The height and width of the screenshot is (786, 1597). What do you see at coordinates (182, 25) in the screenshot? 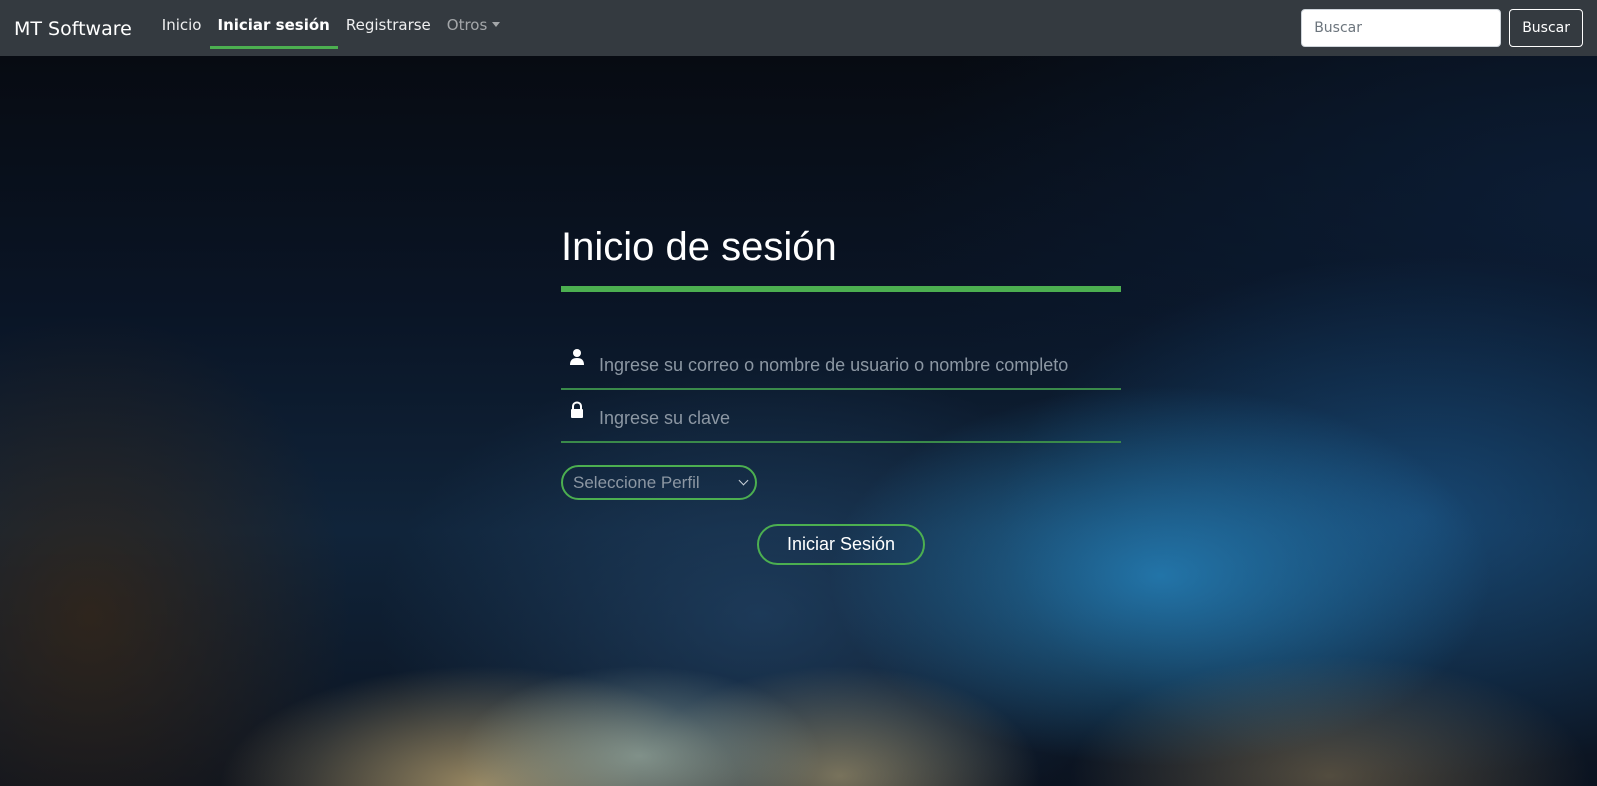
I see `nav-link-inicio: Inicio` at bounding box center [182, 25].